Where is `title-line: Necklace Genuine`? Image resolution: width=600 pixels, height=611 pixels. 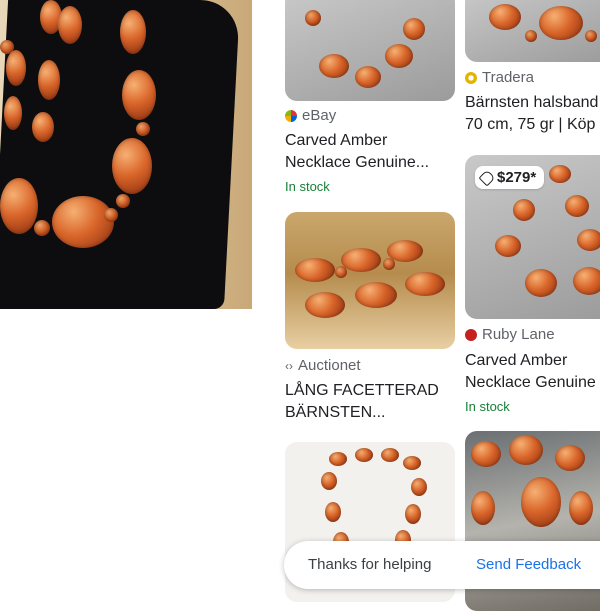
title-line: Necklace Genuine is located at coordinates (530, 382).